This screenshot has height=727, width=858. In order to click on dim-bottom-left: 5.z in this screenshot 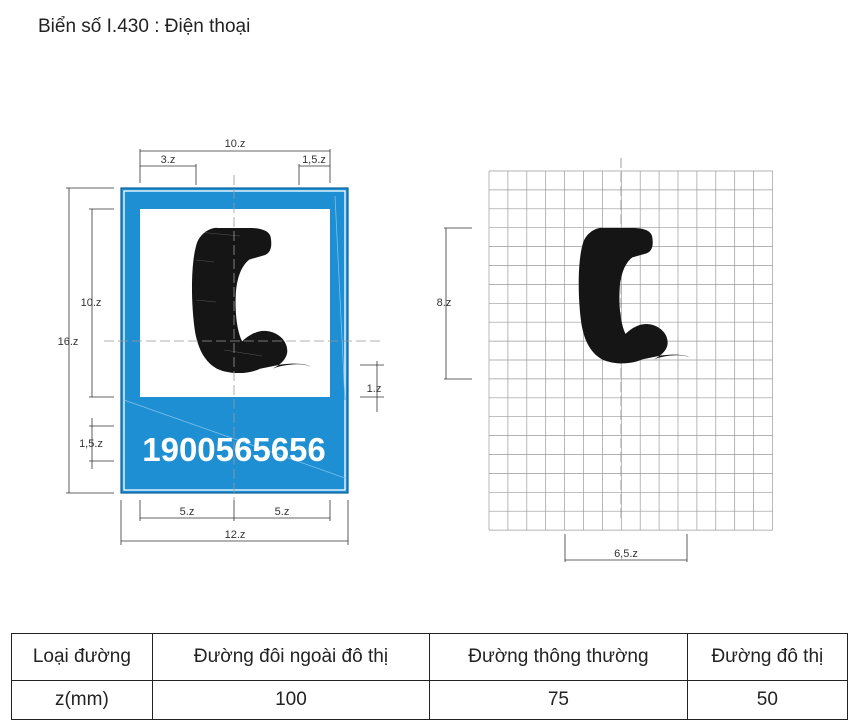, I will do `click(187, 512)`.